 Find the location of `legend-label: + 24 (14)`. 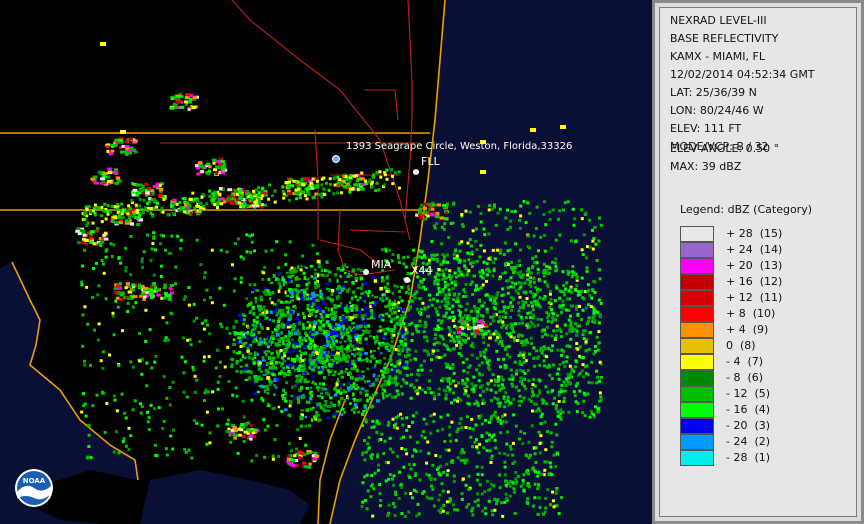

legend-label: + 24 (14) is located at coordinates (754, 249).